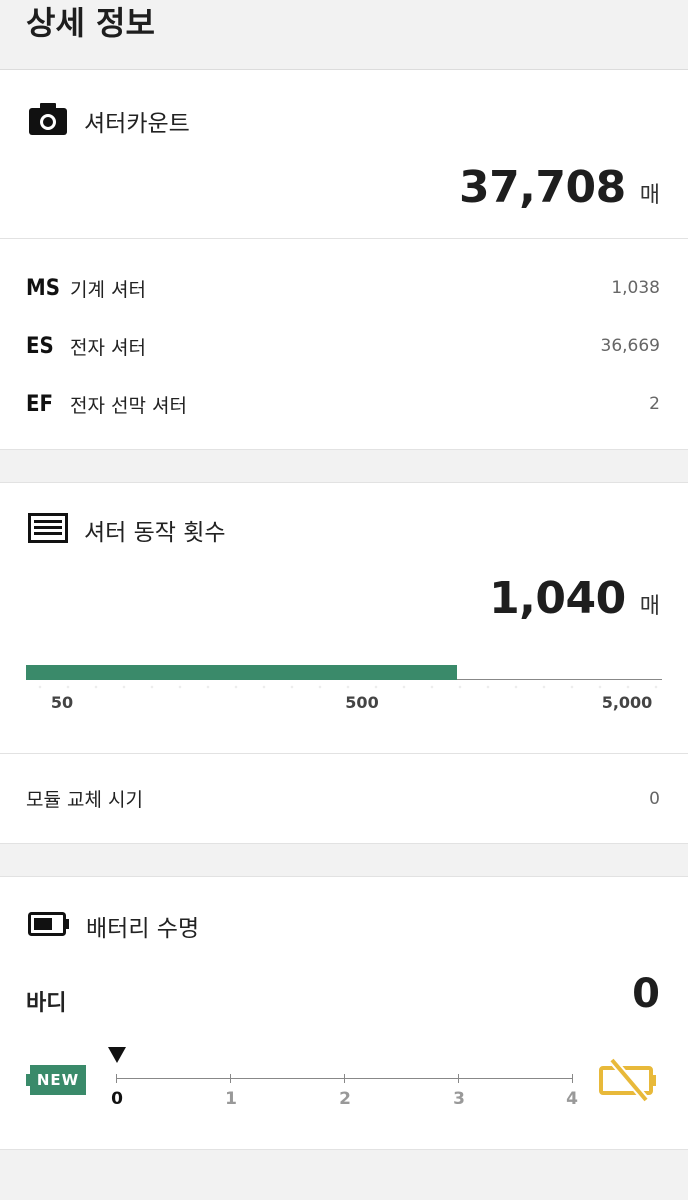 The width and height of the screenshot is (688, 1200). Describe the element at coordinates (654, 404) in the screenshot. I see `shutter-type-value: 2` at that location.